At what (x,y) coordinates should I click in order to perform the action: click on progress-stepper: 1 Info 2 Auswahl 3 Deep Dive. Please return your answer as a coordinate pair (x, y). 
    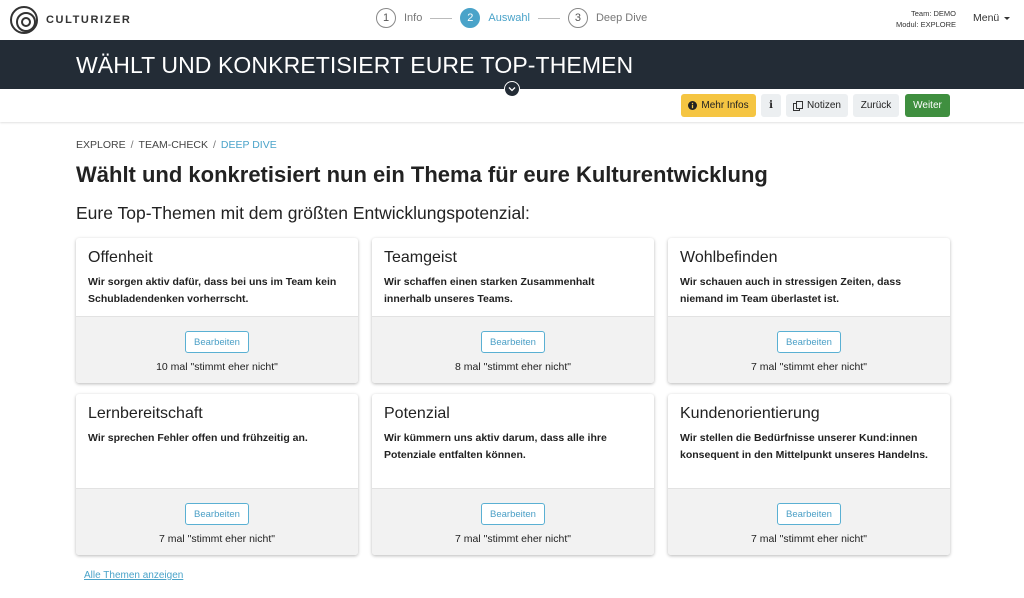
    Looking at the image, I should click on (511, 18).